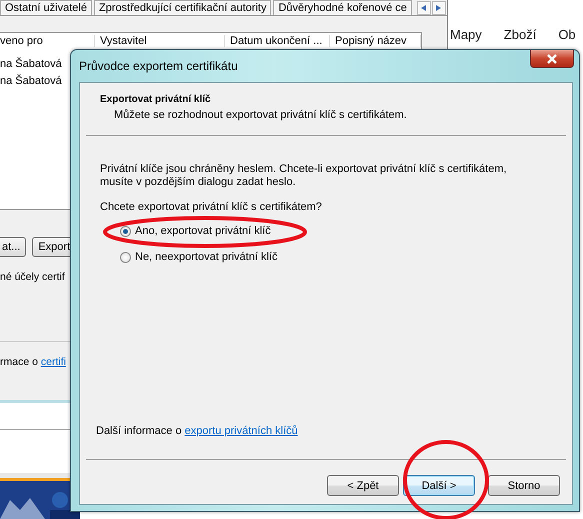 This screenshot has height=519, width=583. I want to click on wizard-button: < Zpět, so click(363, 485).